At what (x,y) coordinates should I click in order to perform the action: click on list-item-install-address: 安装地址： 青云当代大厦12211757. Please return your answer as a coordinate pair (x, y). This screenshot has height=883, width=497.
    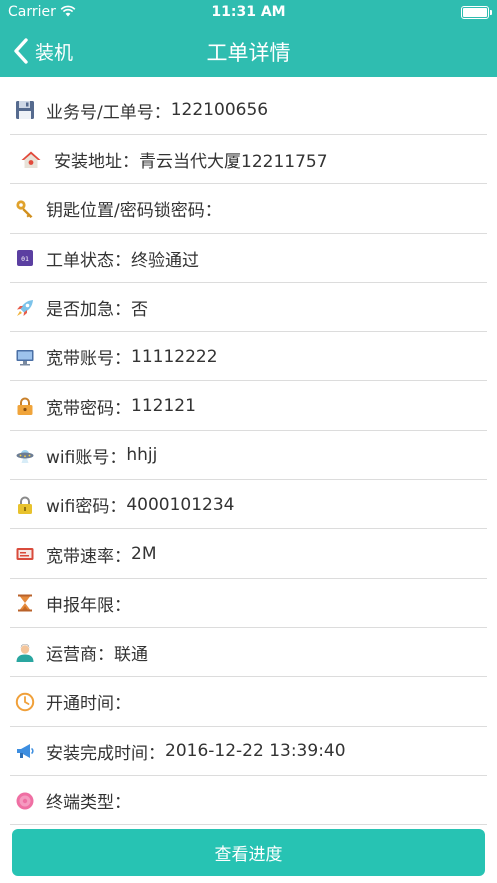
    Looking at the image, I should click on (248, 160).